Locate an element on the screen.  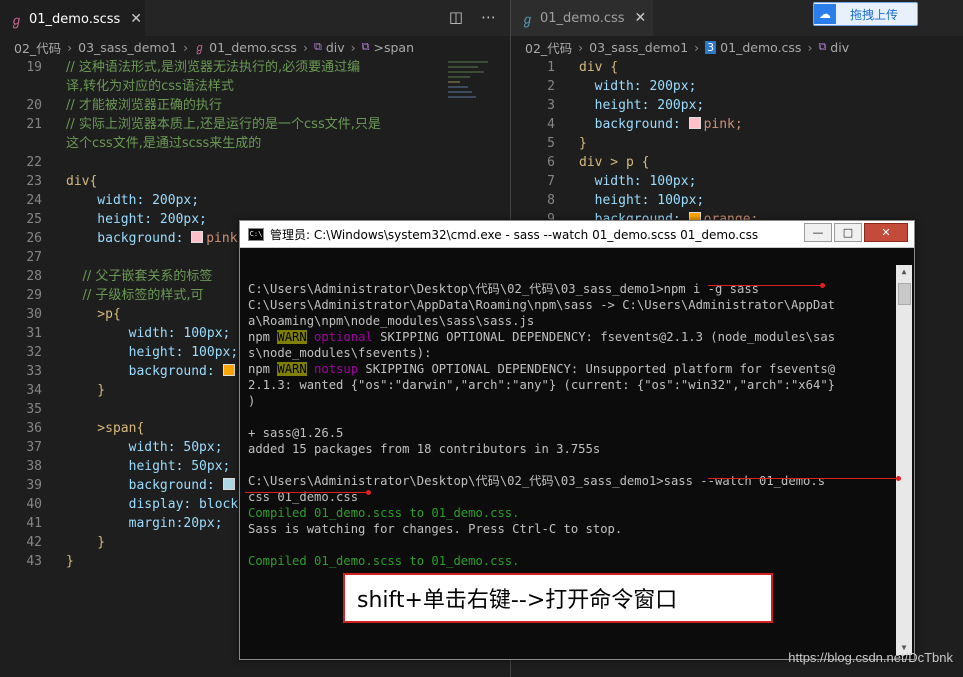
code-line: 23 div{ is located at coordinates (255, 181).